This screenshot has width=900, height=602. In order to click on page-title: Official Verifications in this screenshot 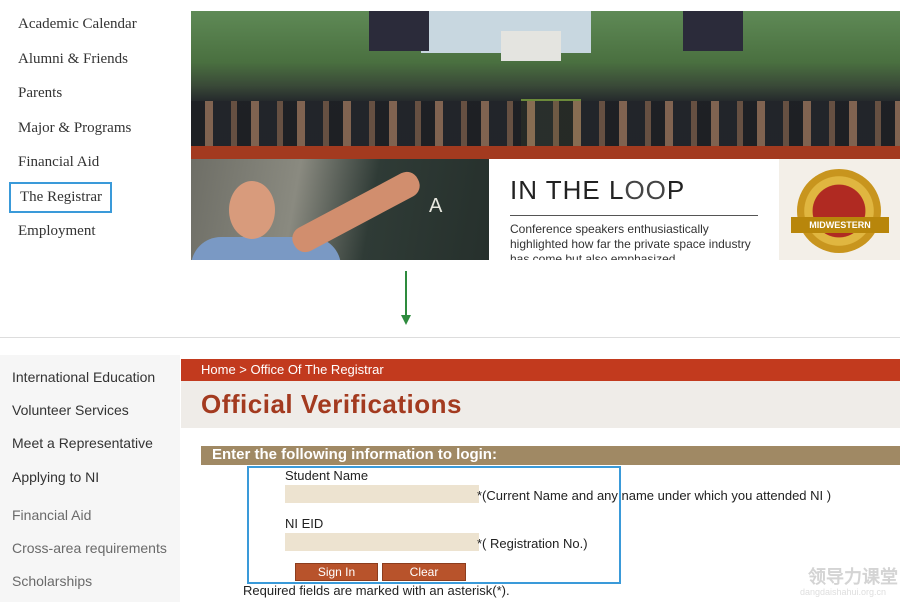, I will do `click(331, 404)`.